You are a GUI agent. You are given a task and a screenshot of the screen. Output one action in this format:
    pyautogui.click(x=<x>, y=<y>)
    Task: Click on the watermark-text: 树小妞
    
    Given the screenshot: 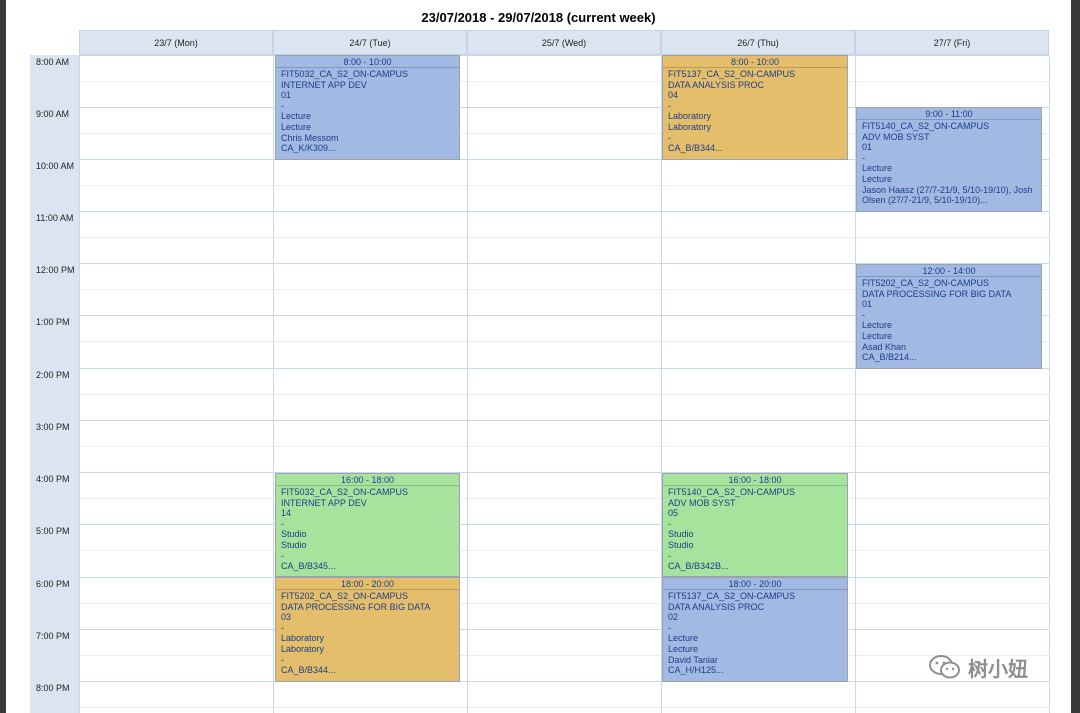 What is the action you would take?
    pyautogui.click(x=998, y=668)
    